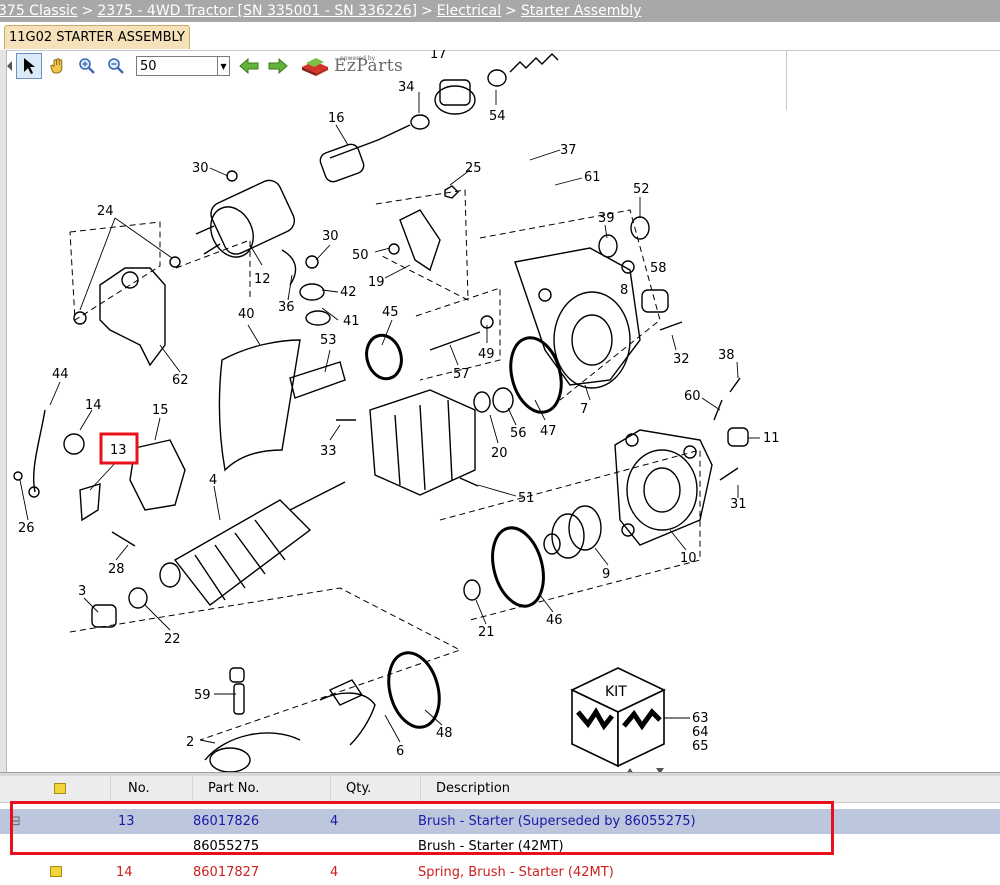 The image size is (1000, 885). What do you see at coordinates (351, 66) in the screenshot?
I see `ezparts-logo: powered by EzParts` at bounding box center [351, 66].